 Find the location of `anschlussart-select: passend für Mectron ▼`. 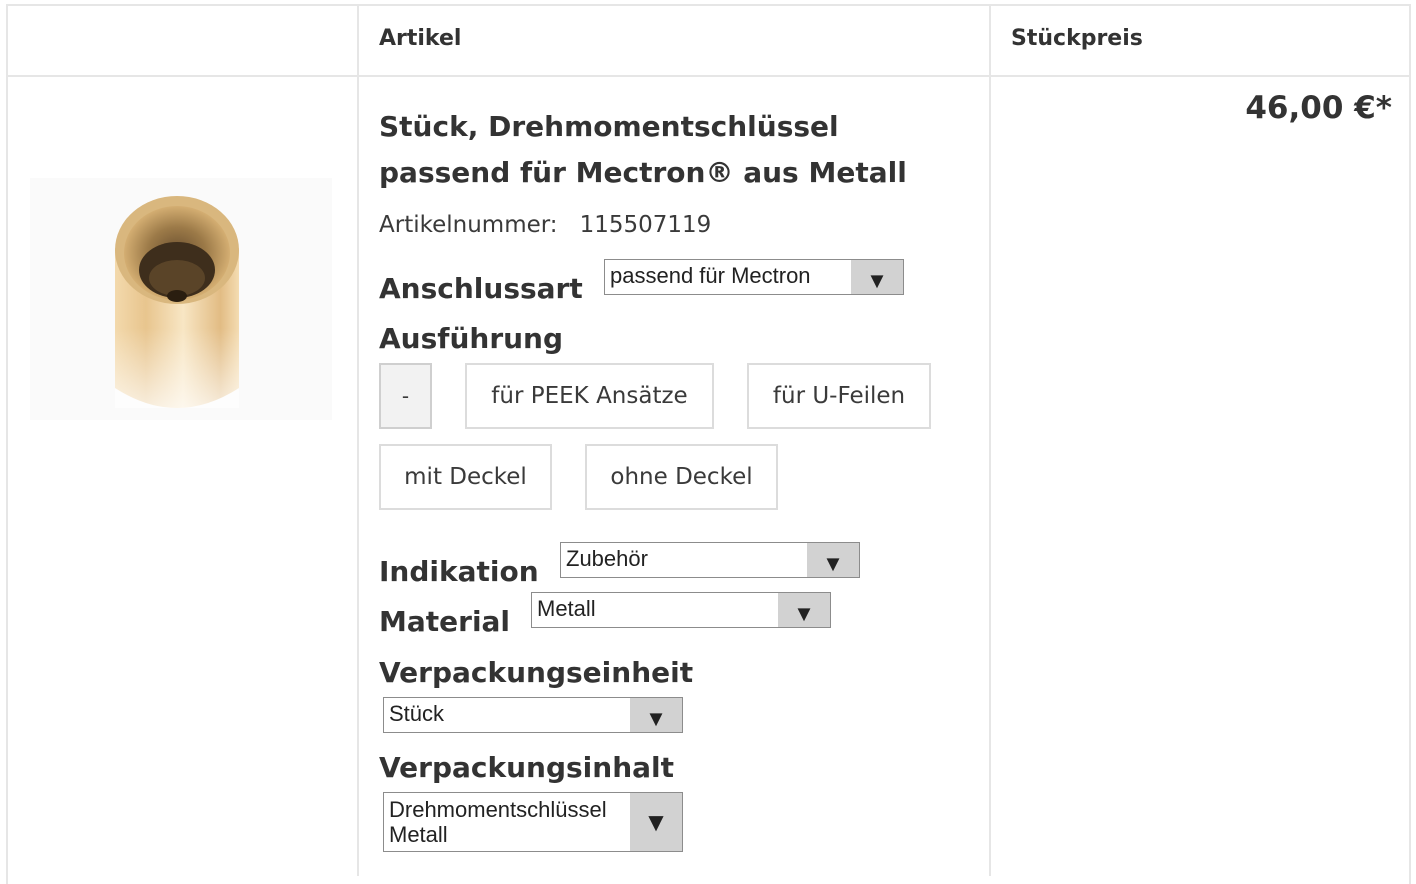

anschlussart-select: passend für Mectron ▼ is located at coordinates (754, 277).